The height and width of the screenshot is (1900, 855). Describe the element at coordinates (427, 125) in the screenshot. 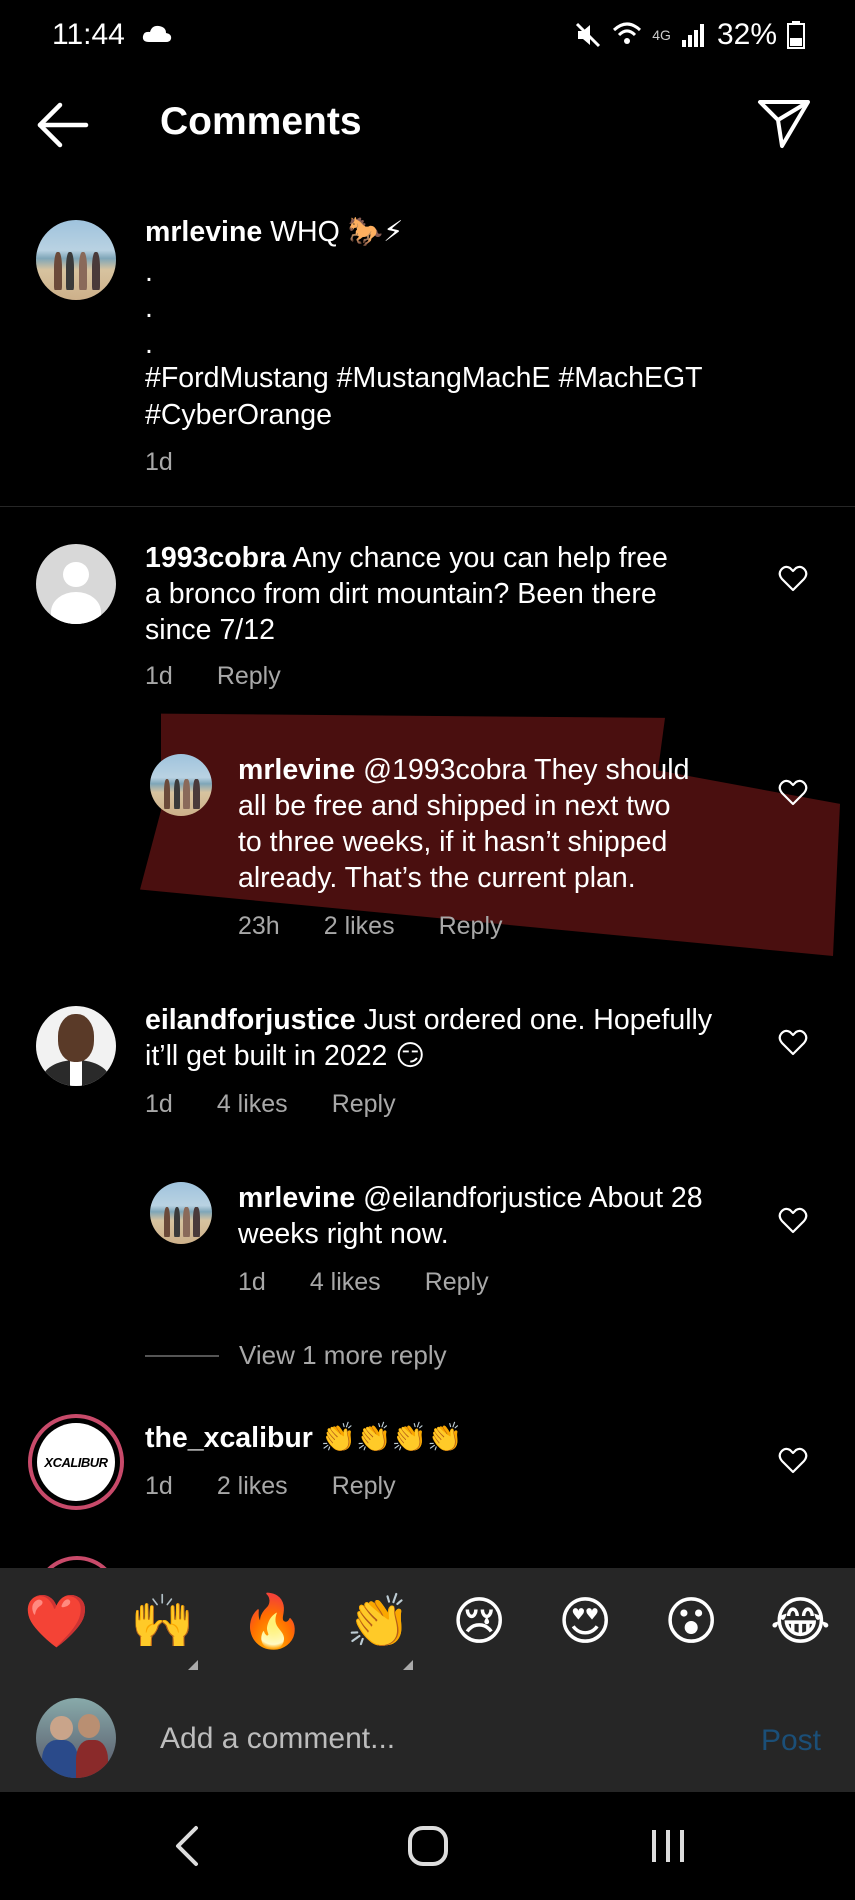

I see `header: Comments` at that location.